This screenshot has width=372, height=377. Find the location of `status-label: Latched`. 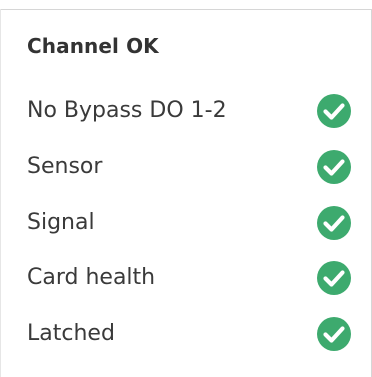

status-label: Latched is located at coordinates (71, 333).